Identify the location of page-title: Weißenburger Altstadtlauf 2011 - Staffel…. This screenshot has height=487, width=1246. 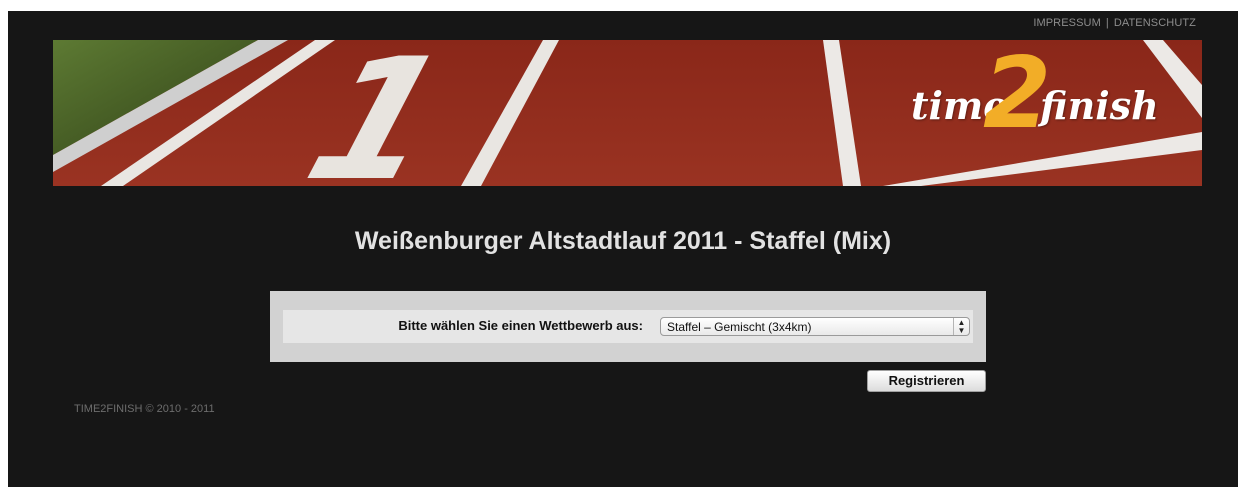
(623, 241).